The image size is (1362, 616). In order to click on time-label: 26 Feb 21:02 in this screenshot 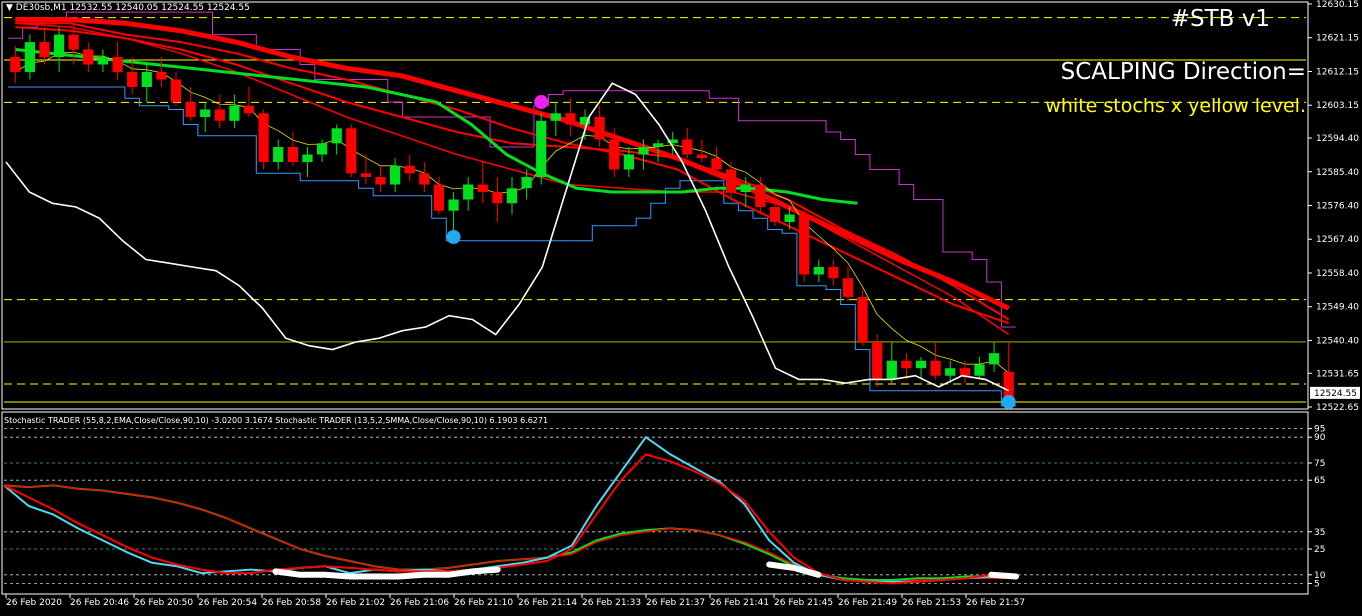, I will do `click(355, 603)`.